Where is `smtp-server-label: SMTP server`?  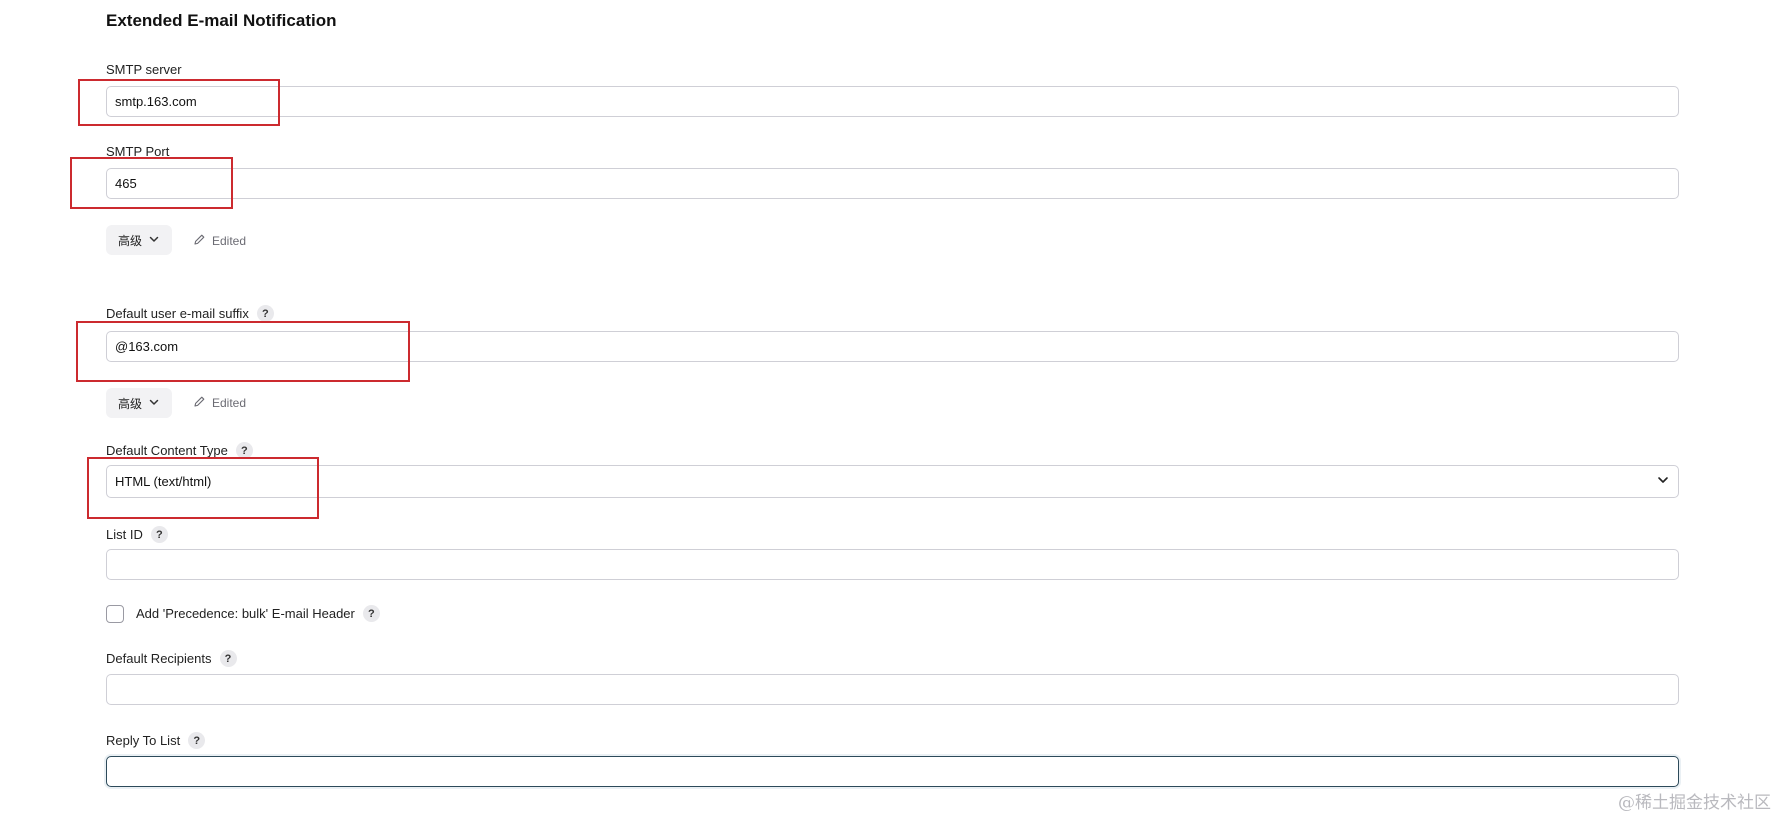 smtp-server-label: SMTP server is located at coordinates (144, 69).